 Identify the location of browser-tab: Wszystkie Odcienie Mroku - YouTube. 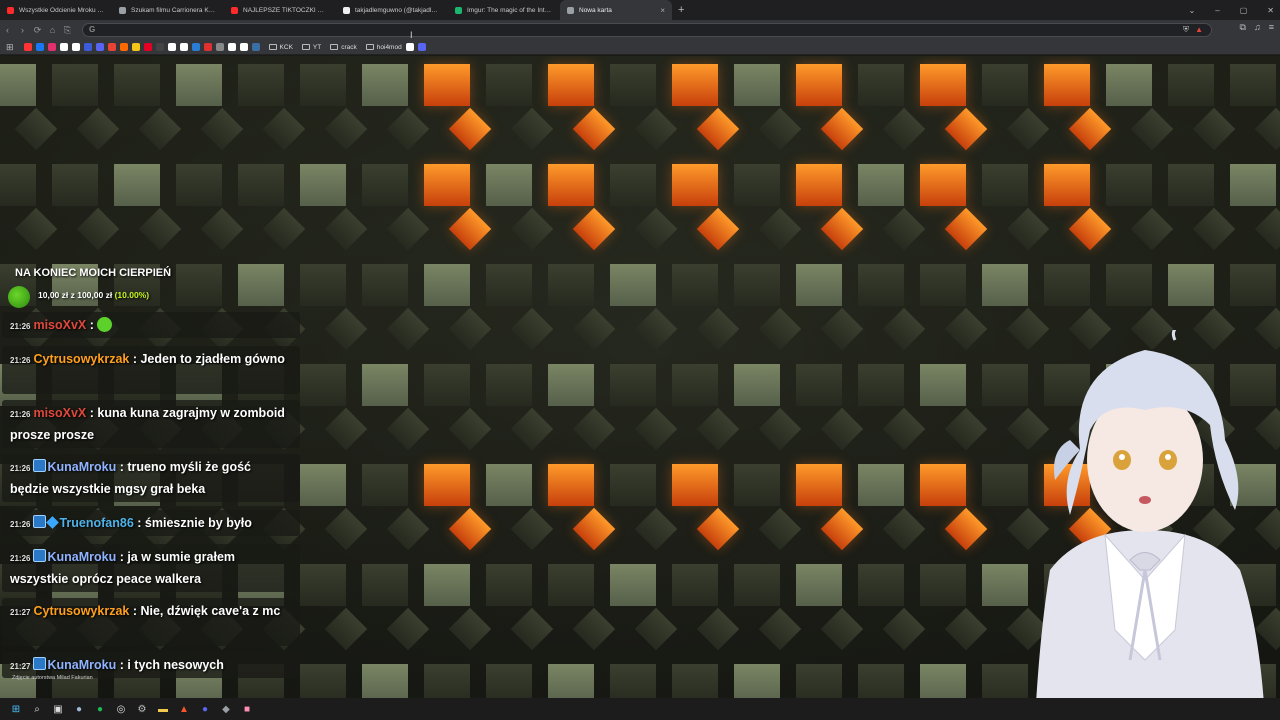
(56, 10).